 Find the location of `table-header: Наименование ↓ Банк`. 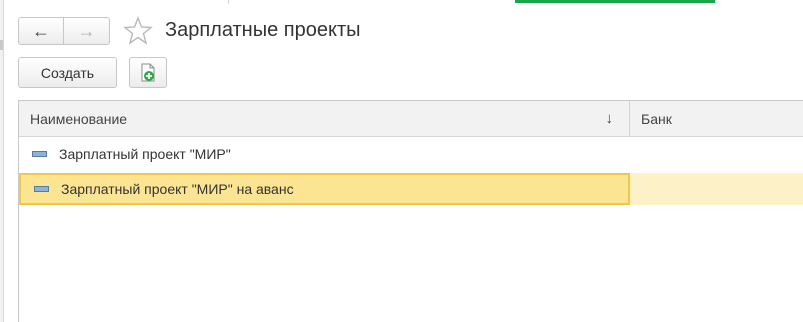

table-header: Наименование ↓ Банк is located at coordinates (411, 119).